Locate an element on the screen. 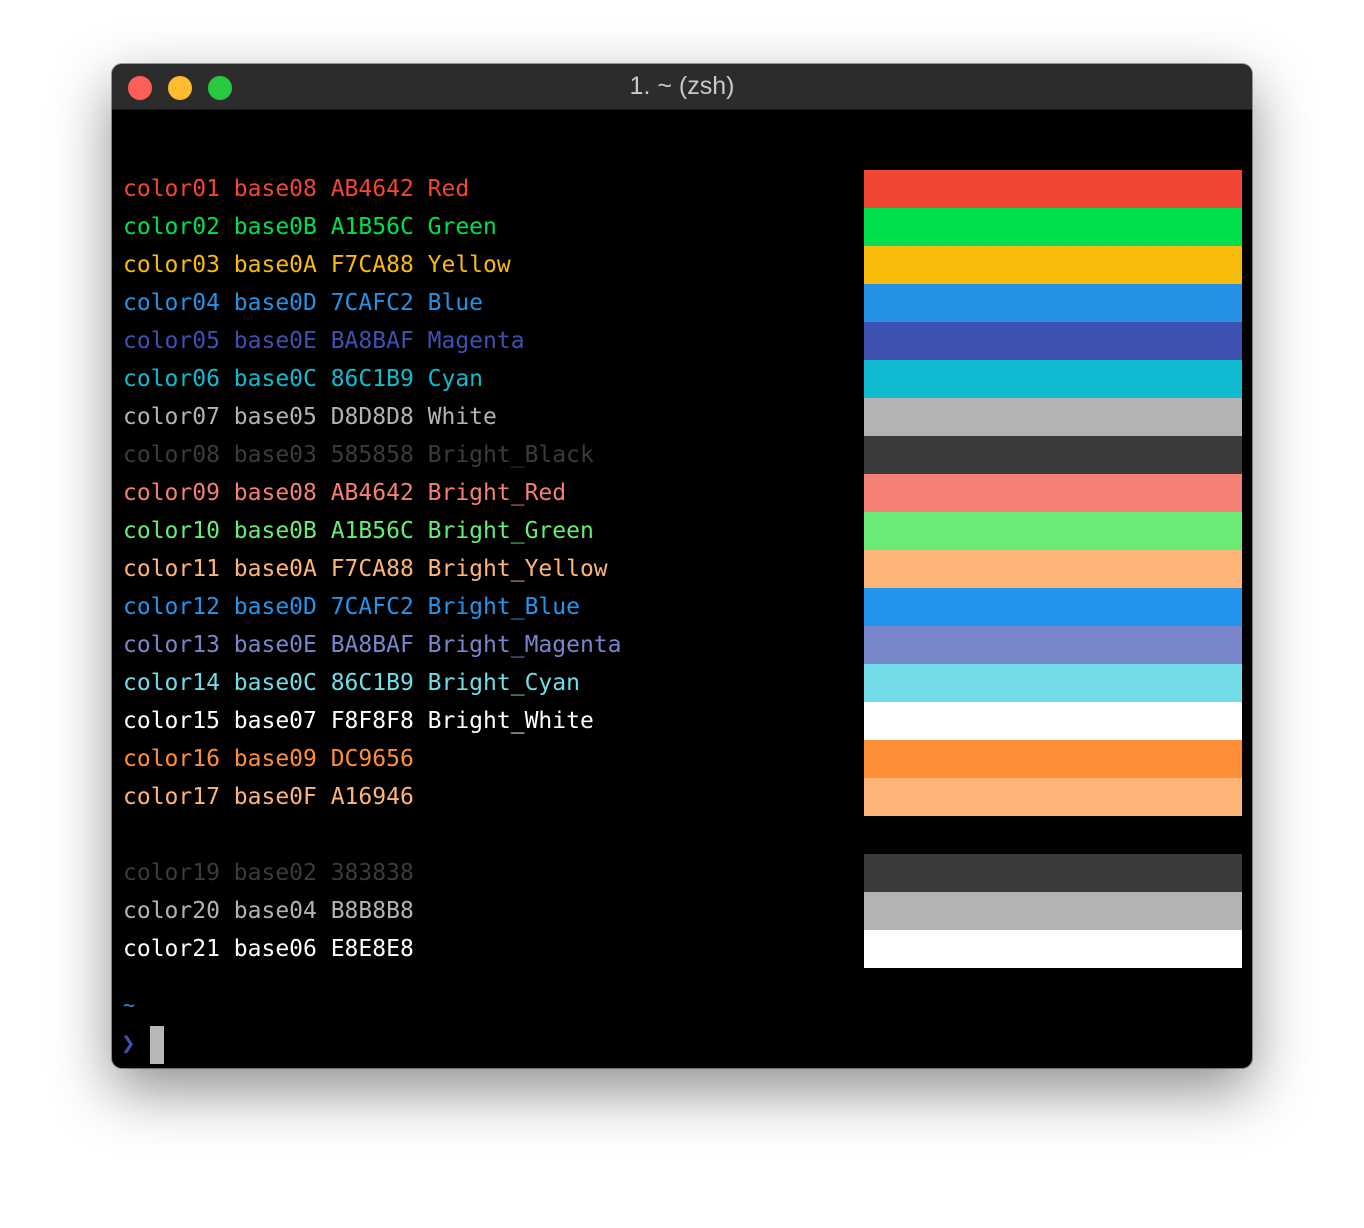  color-row-label: color19 base02 383838 is located at coordinates (268, 873).